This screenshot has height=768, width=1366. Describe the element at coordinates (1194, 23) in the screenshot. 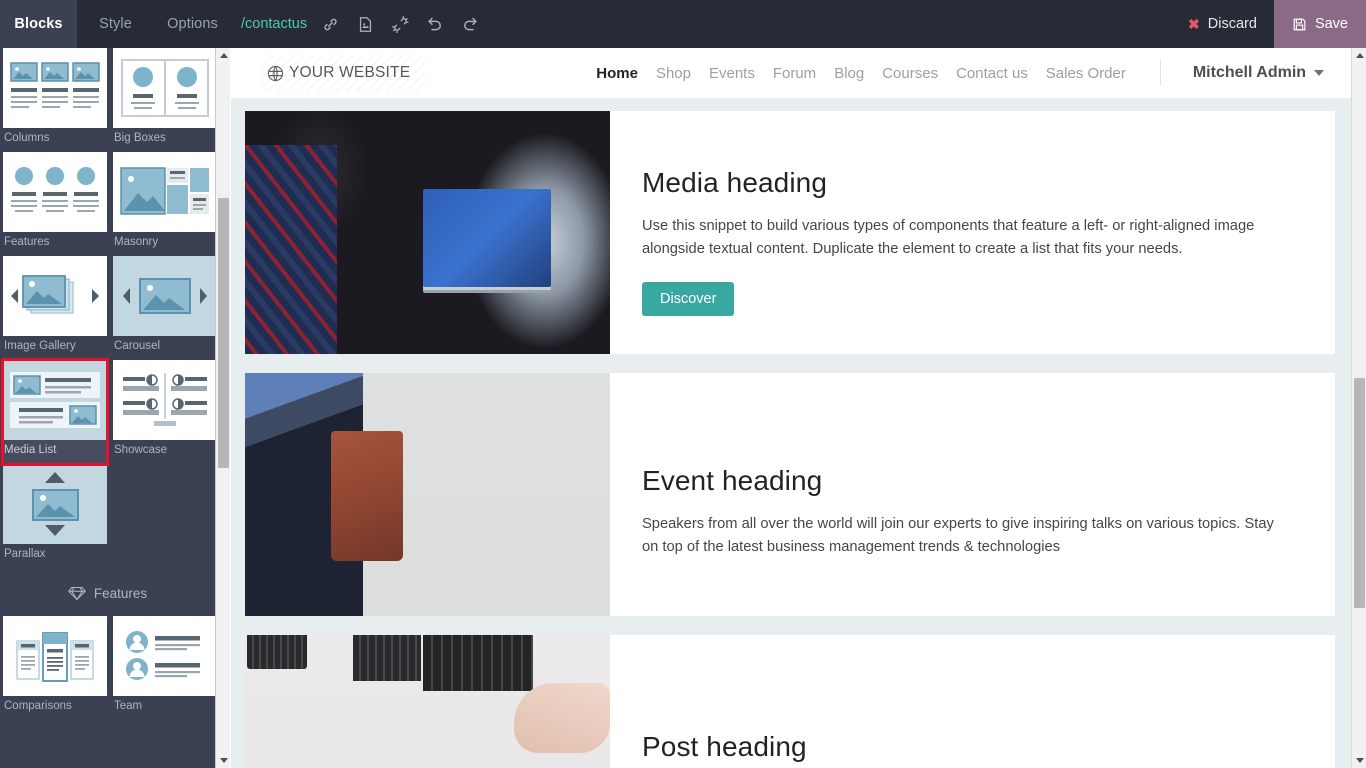

I see `close-icon: ✖` at that location.